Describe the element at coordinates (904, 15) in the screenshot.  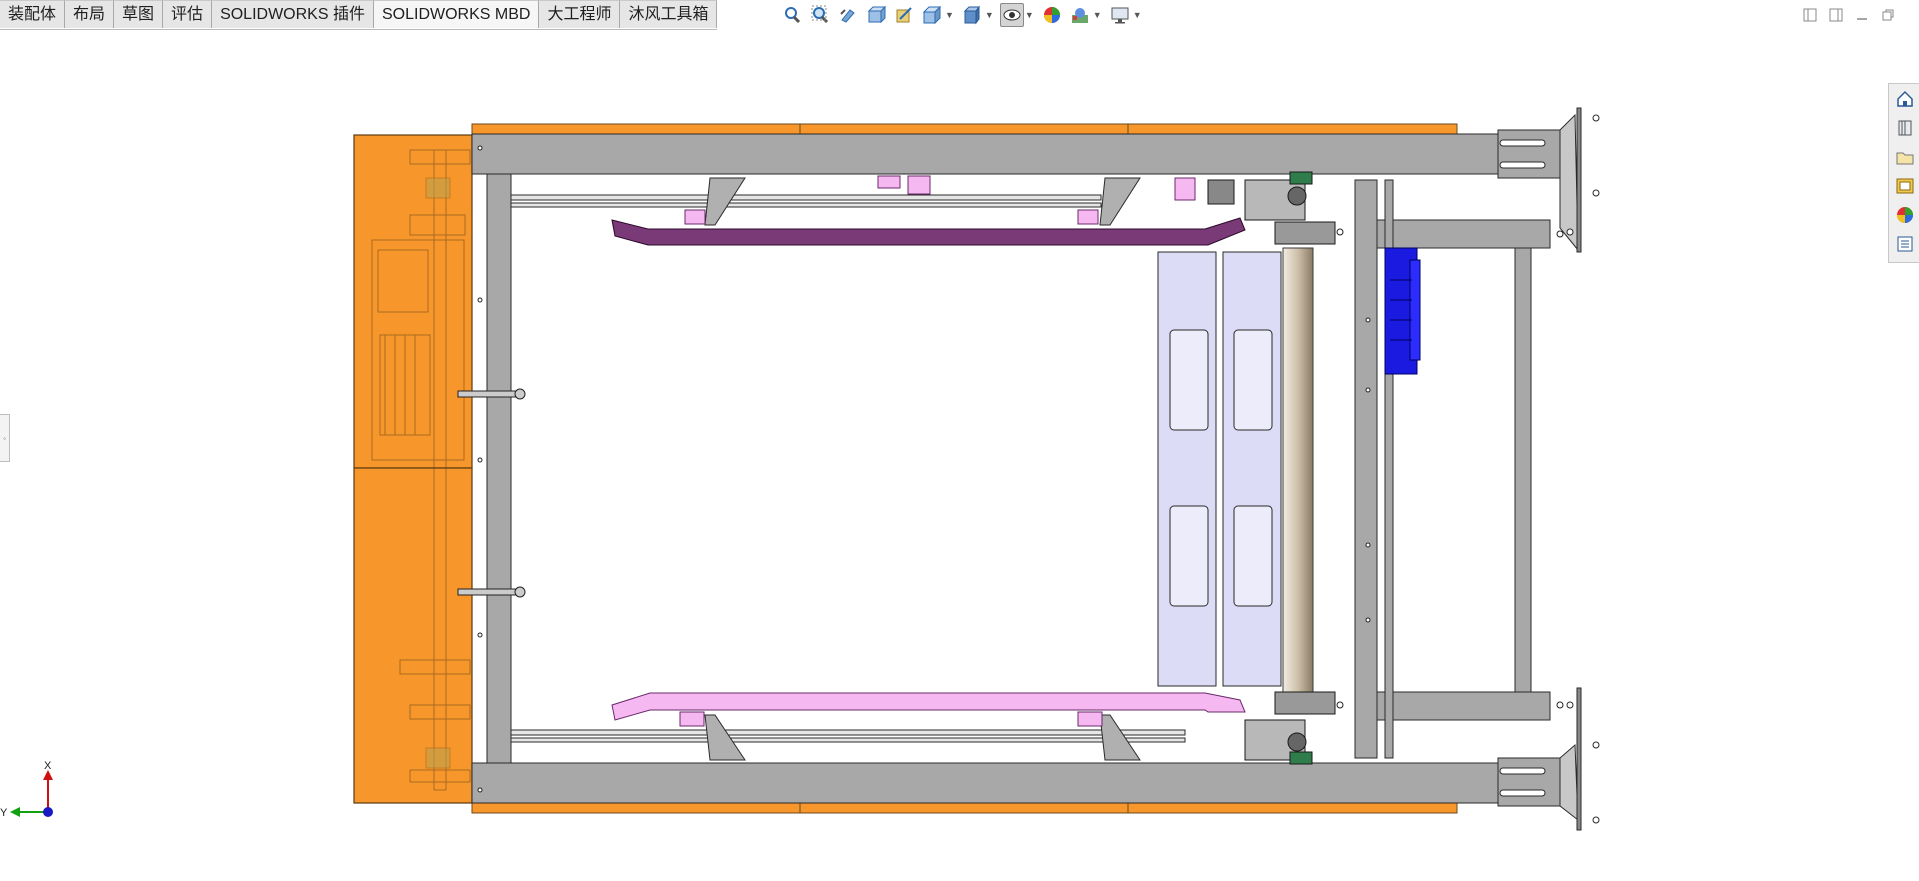
I see `dynamic-annotation-icon` at that location.